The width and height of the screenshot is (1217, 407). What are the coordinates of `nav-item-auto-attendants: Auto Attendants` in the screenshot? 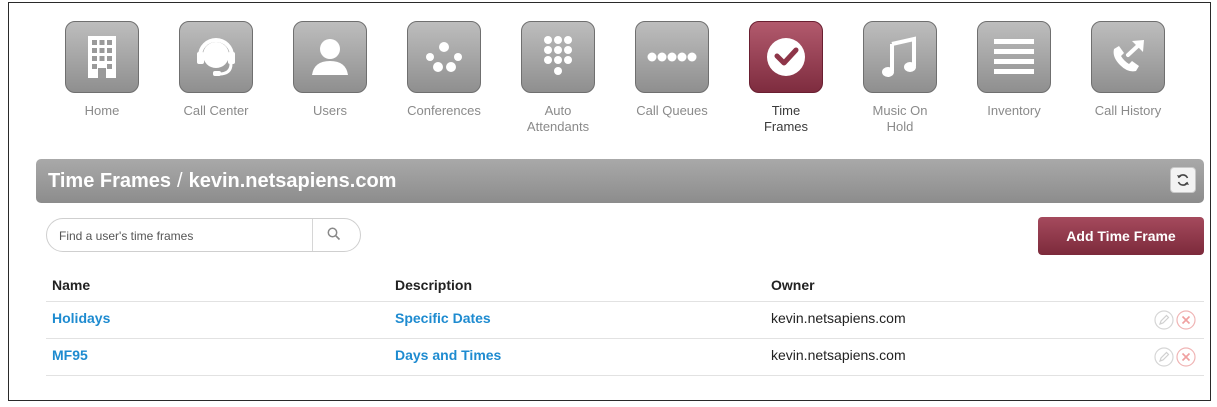 It's located at (558, 78).